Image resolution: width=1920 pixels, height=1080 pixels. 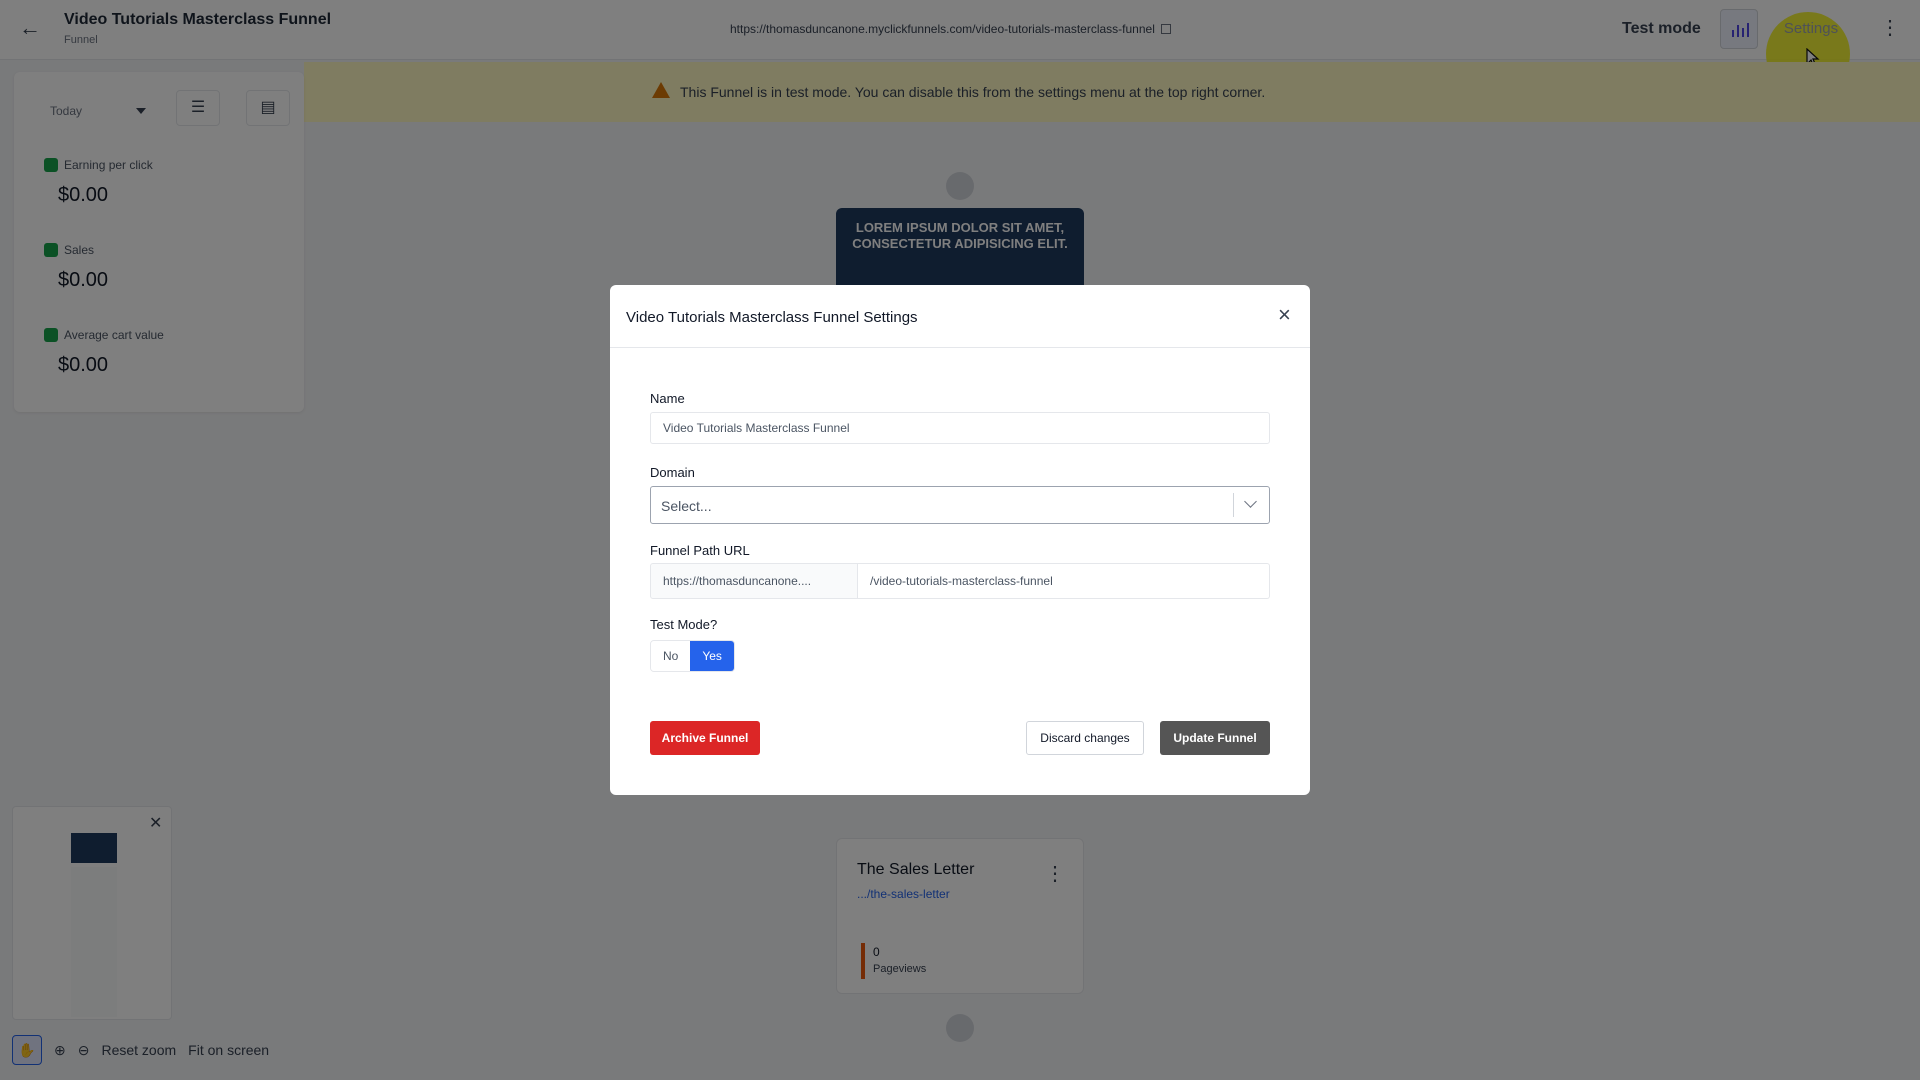 I want to click on name-input, so click(x=960, y=428).